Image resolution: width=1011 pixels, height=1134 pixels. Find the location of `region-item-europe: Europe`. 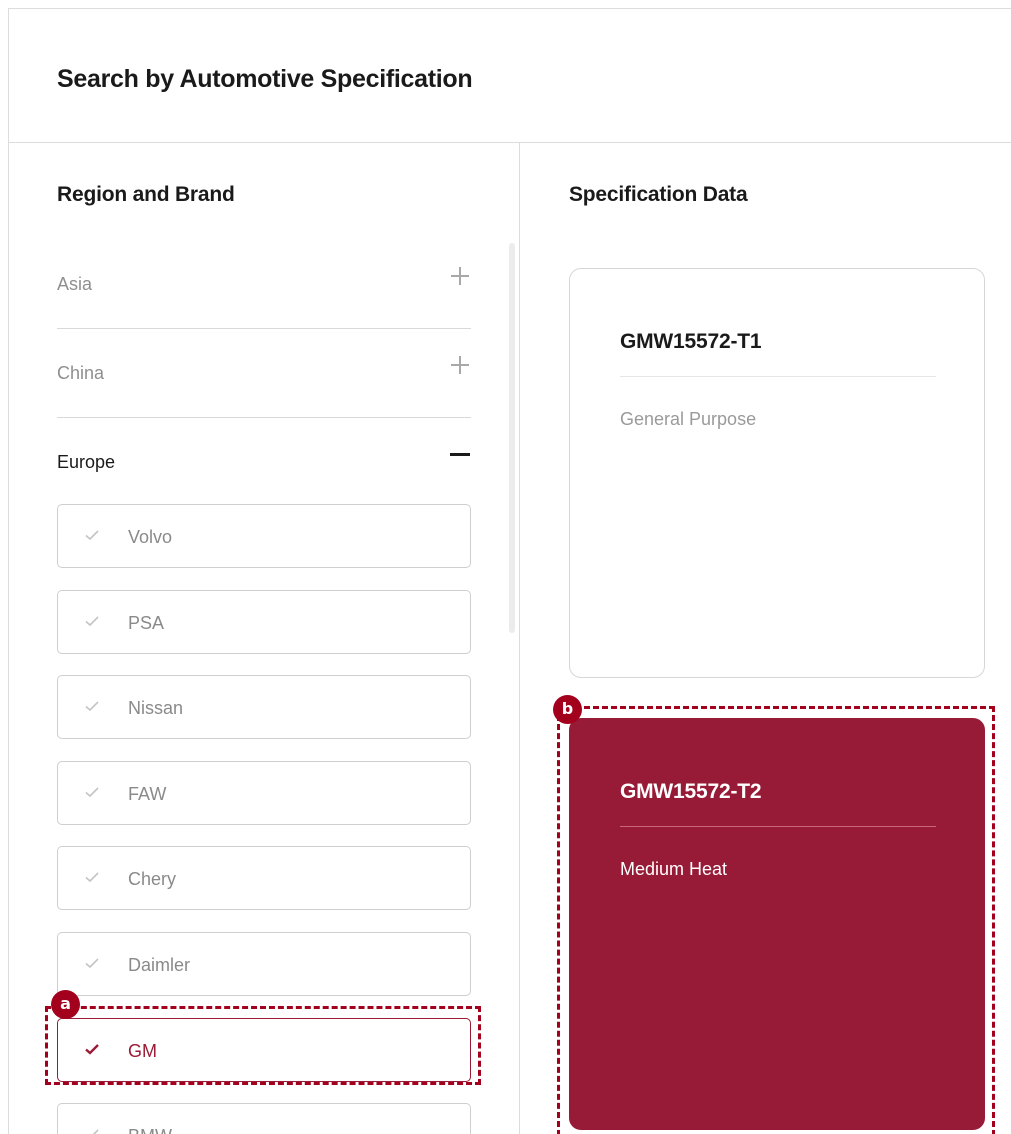

region-item-europe: Europe is located at coordinates (264, 462).